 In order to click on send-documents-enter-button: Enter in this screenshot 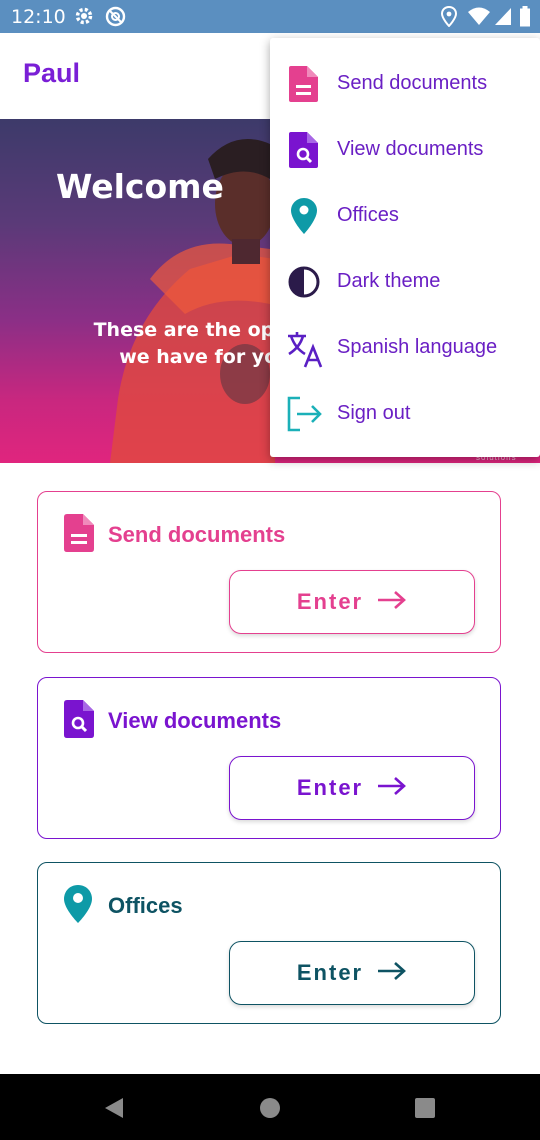, I will do `click(352, 602)`.